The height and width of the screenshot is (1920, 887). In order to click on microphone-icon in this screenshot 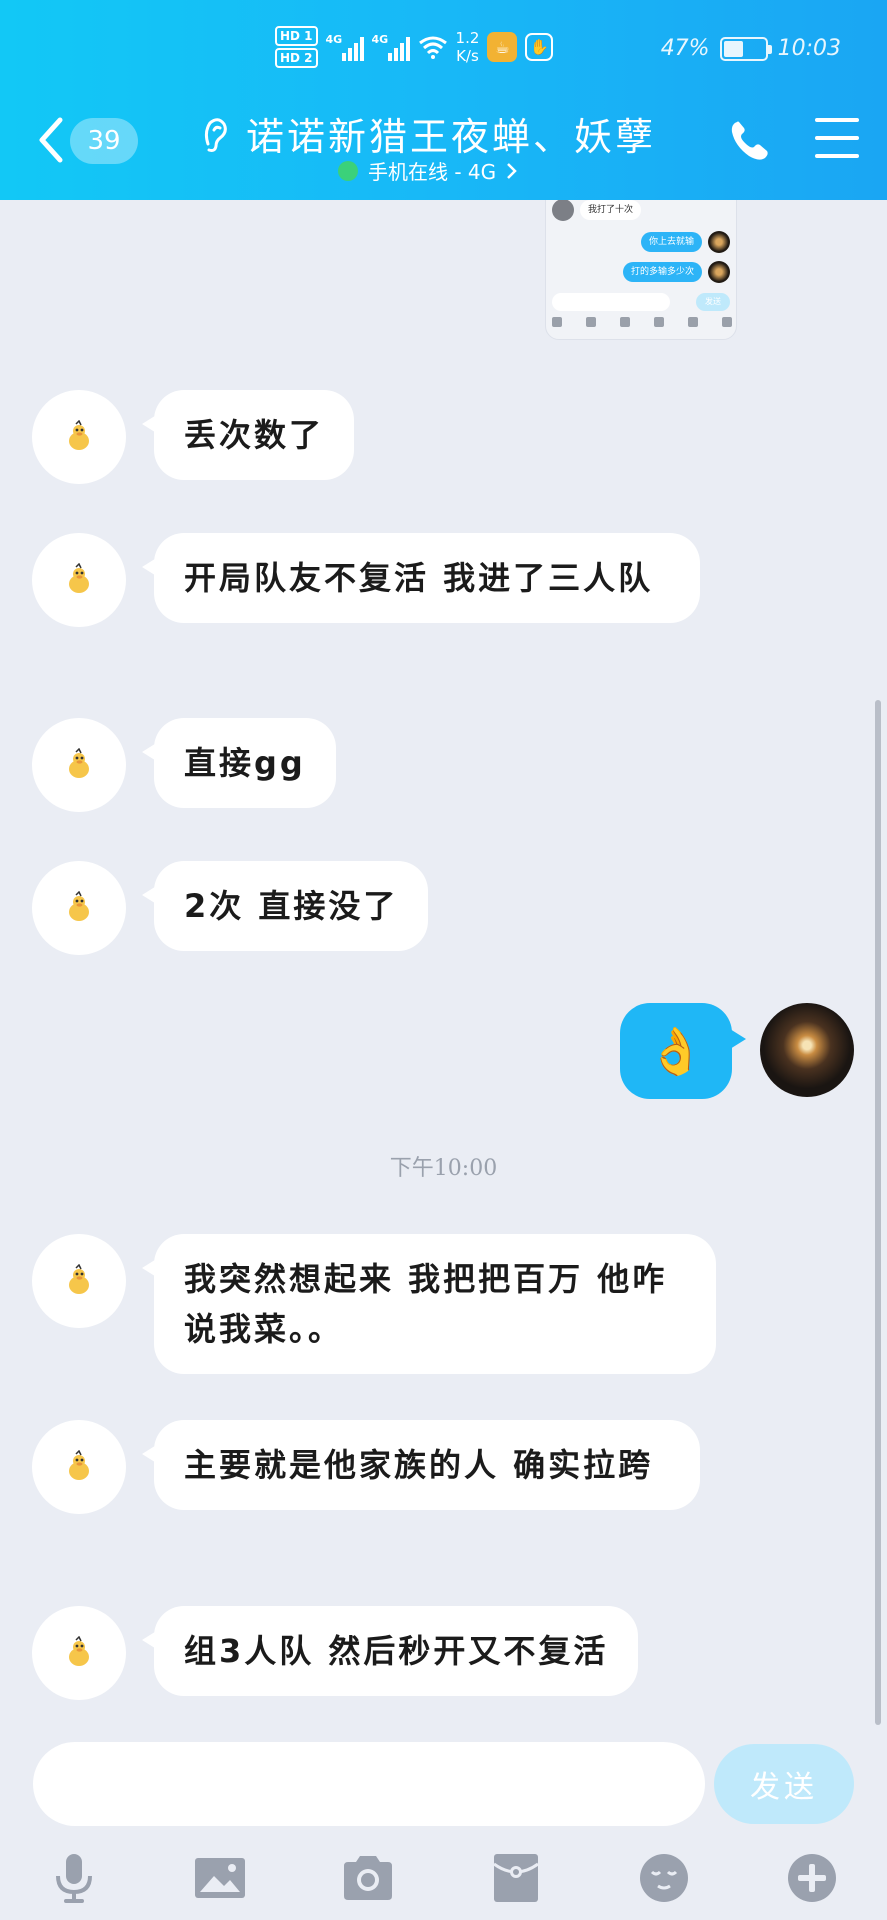, I will do `click(74, 1878)`.